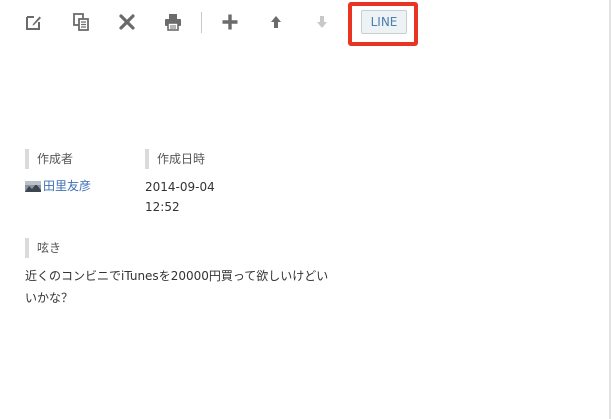 The width and height of the screenshot is (611, 419). What do you see at coordinates (75, 159) in the screenshot?
I see `author-label: 作成者` at bounding box center [75, 159].